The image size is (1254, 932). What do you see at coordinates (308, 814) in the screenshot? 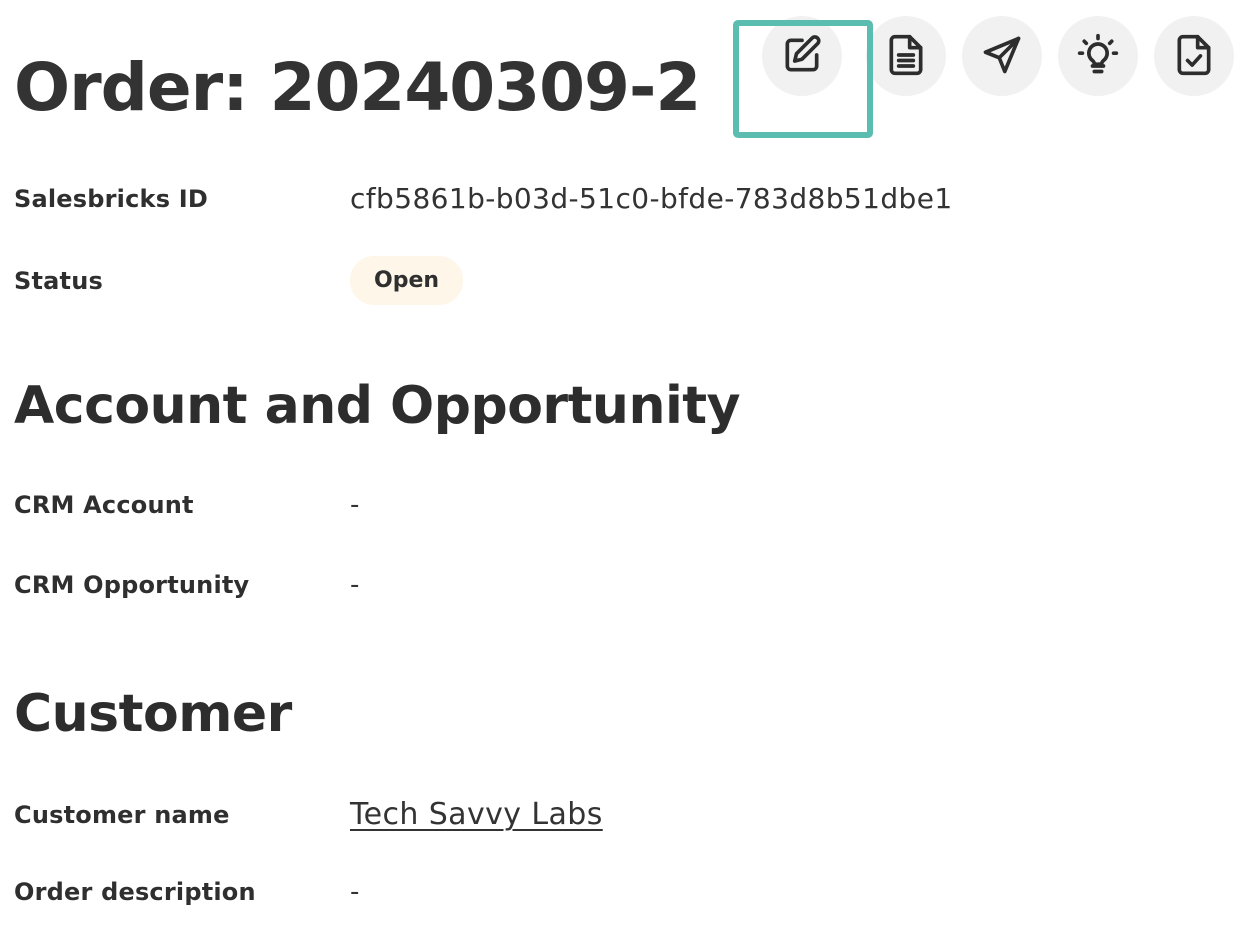
I see `customer-name-row: Customer name Tech Savvy Labs` at bounding box center [308, 814].